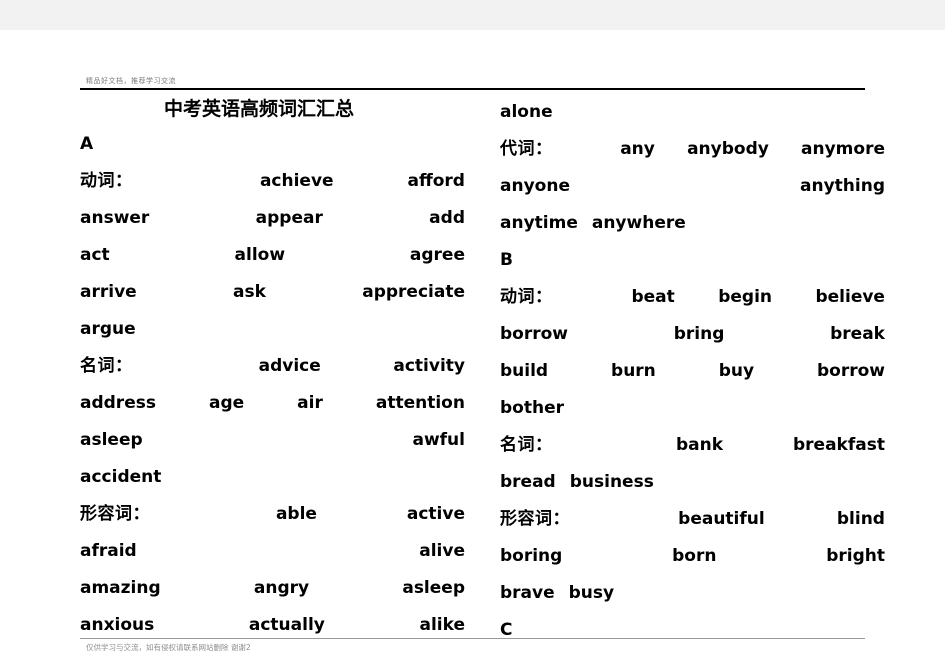  Describe the element at coordinates (692, 297) in the screenshot. I see `word-row: 动词： beat begin believe` at that location.